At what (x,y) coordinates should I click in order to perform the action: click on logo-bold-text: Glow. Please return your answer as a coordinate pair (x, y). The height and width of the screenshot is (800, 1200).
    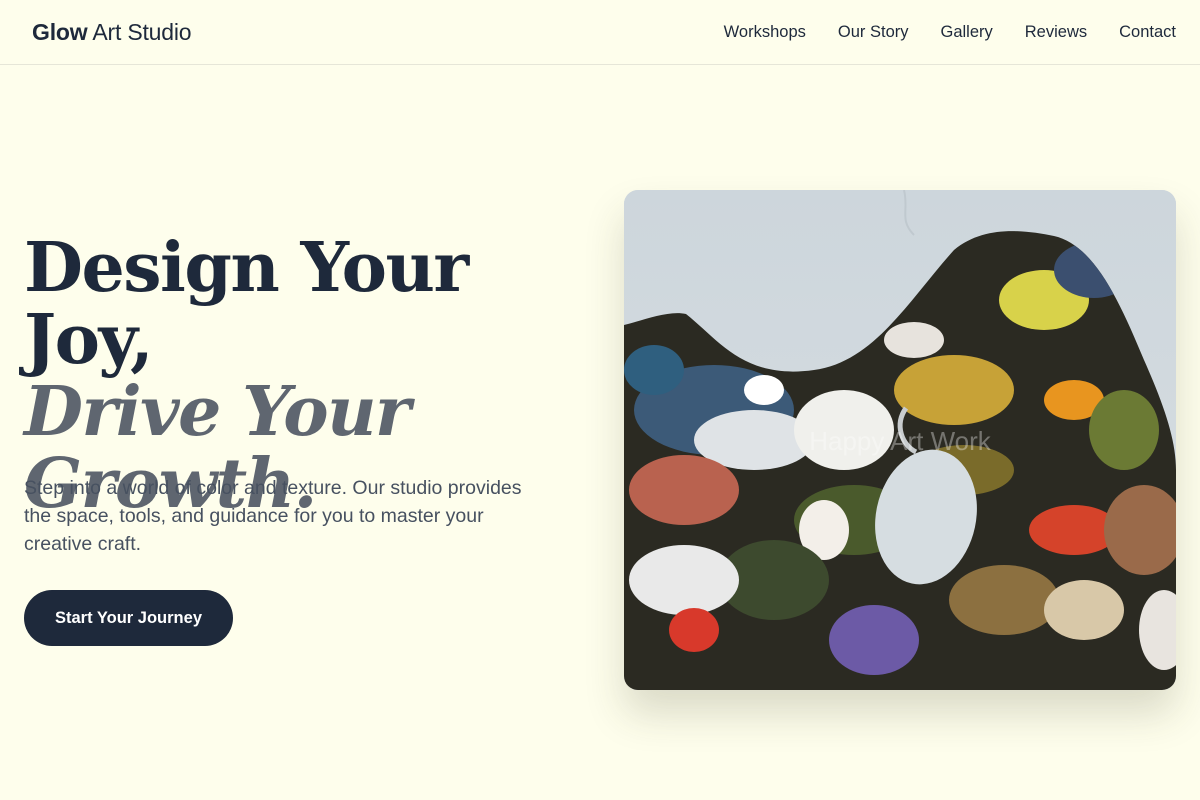
    Looking at the image, I should click on (60, 31).